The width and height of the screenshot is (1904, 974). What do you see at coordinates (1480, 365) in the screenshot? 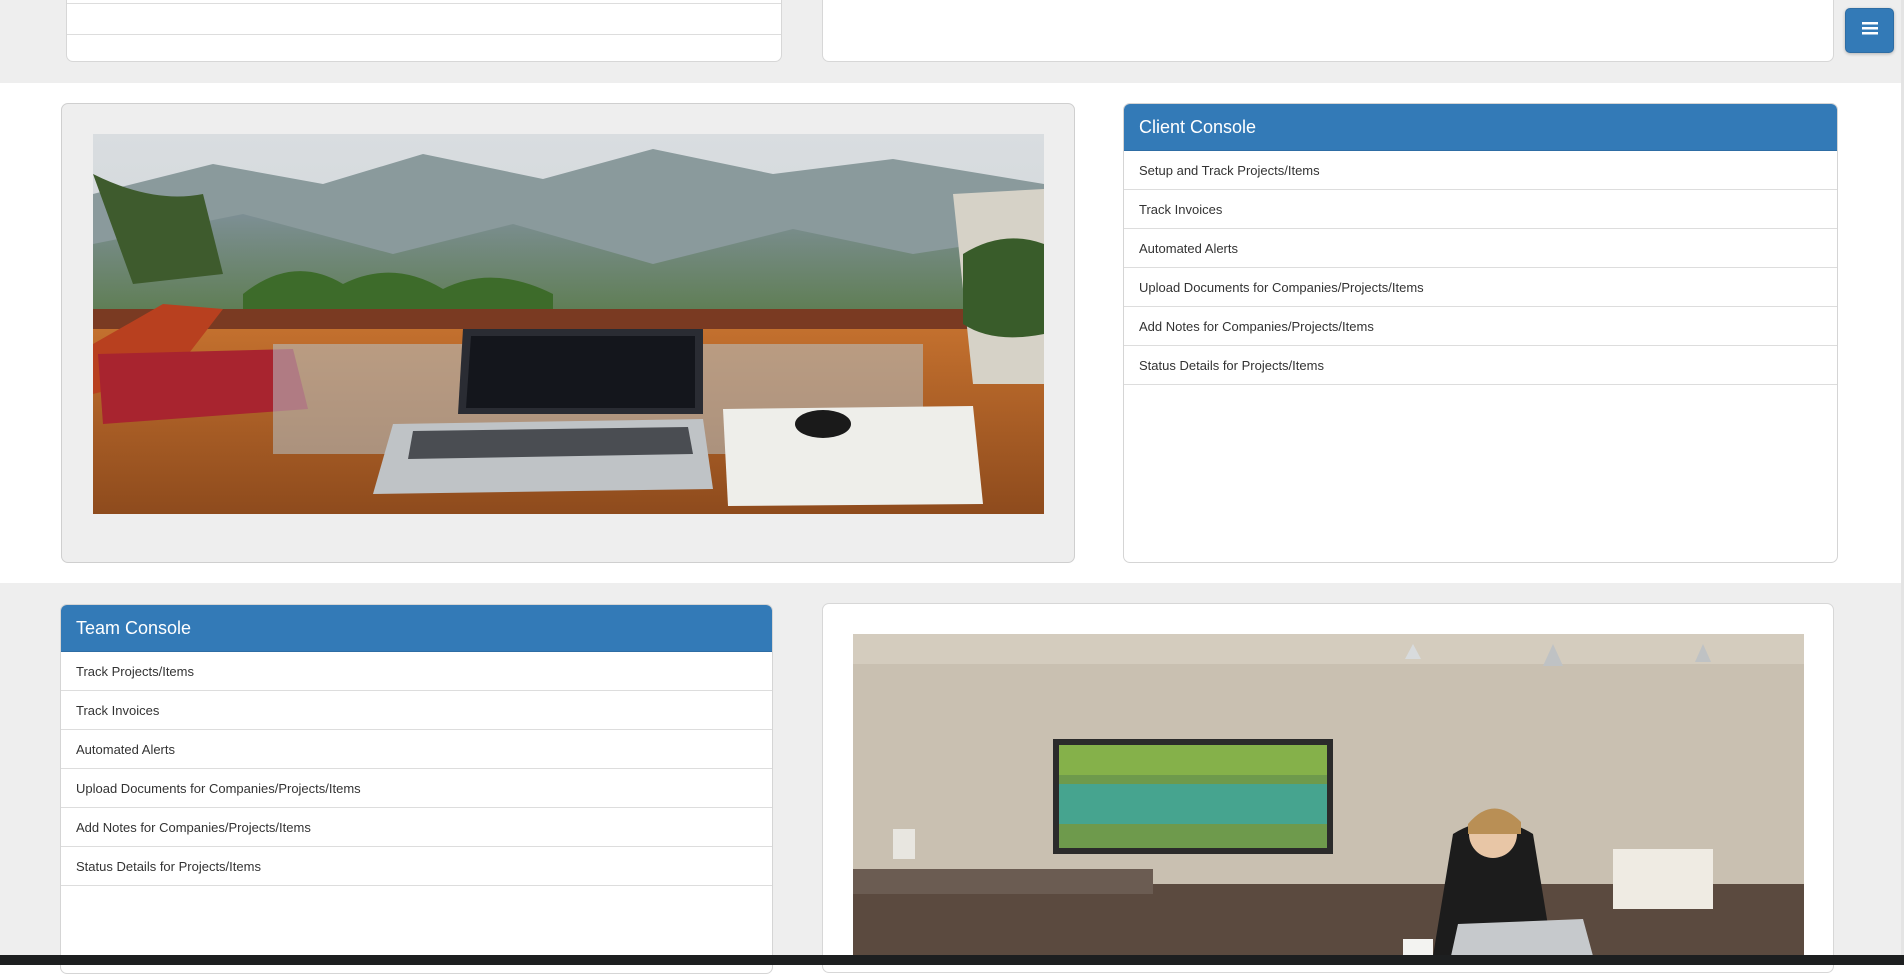
I see `client-console-item-status-details: Status Details for Projects/Items` at bounding box center [1480, 365].